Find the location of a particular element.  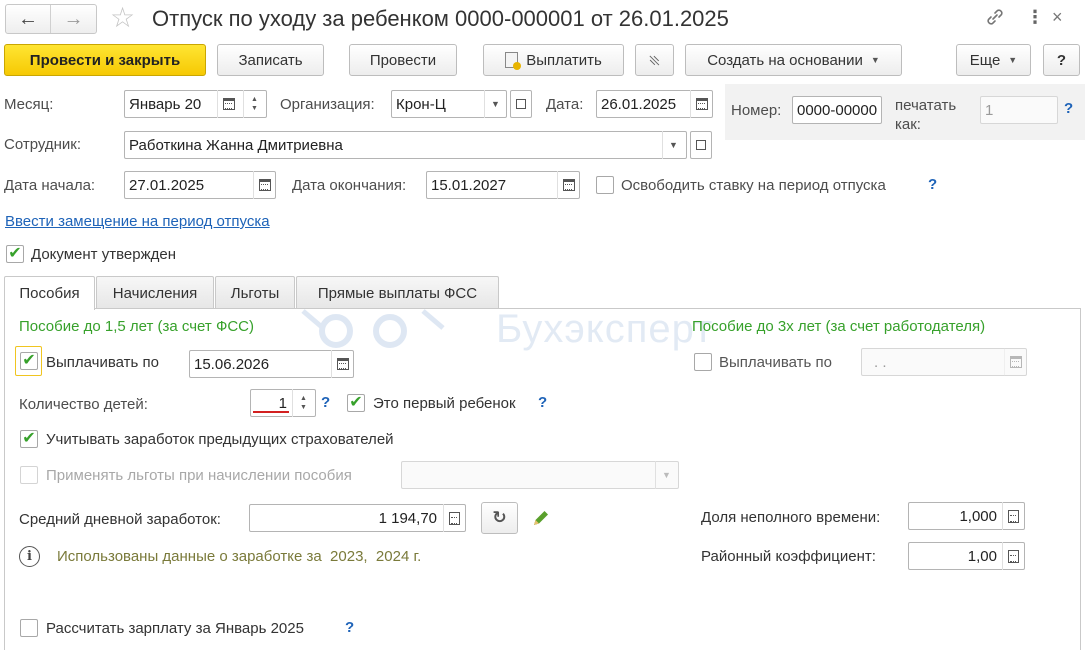

attach-button: ⌯ is located at coordinates (654, 60).